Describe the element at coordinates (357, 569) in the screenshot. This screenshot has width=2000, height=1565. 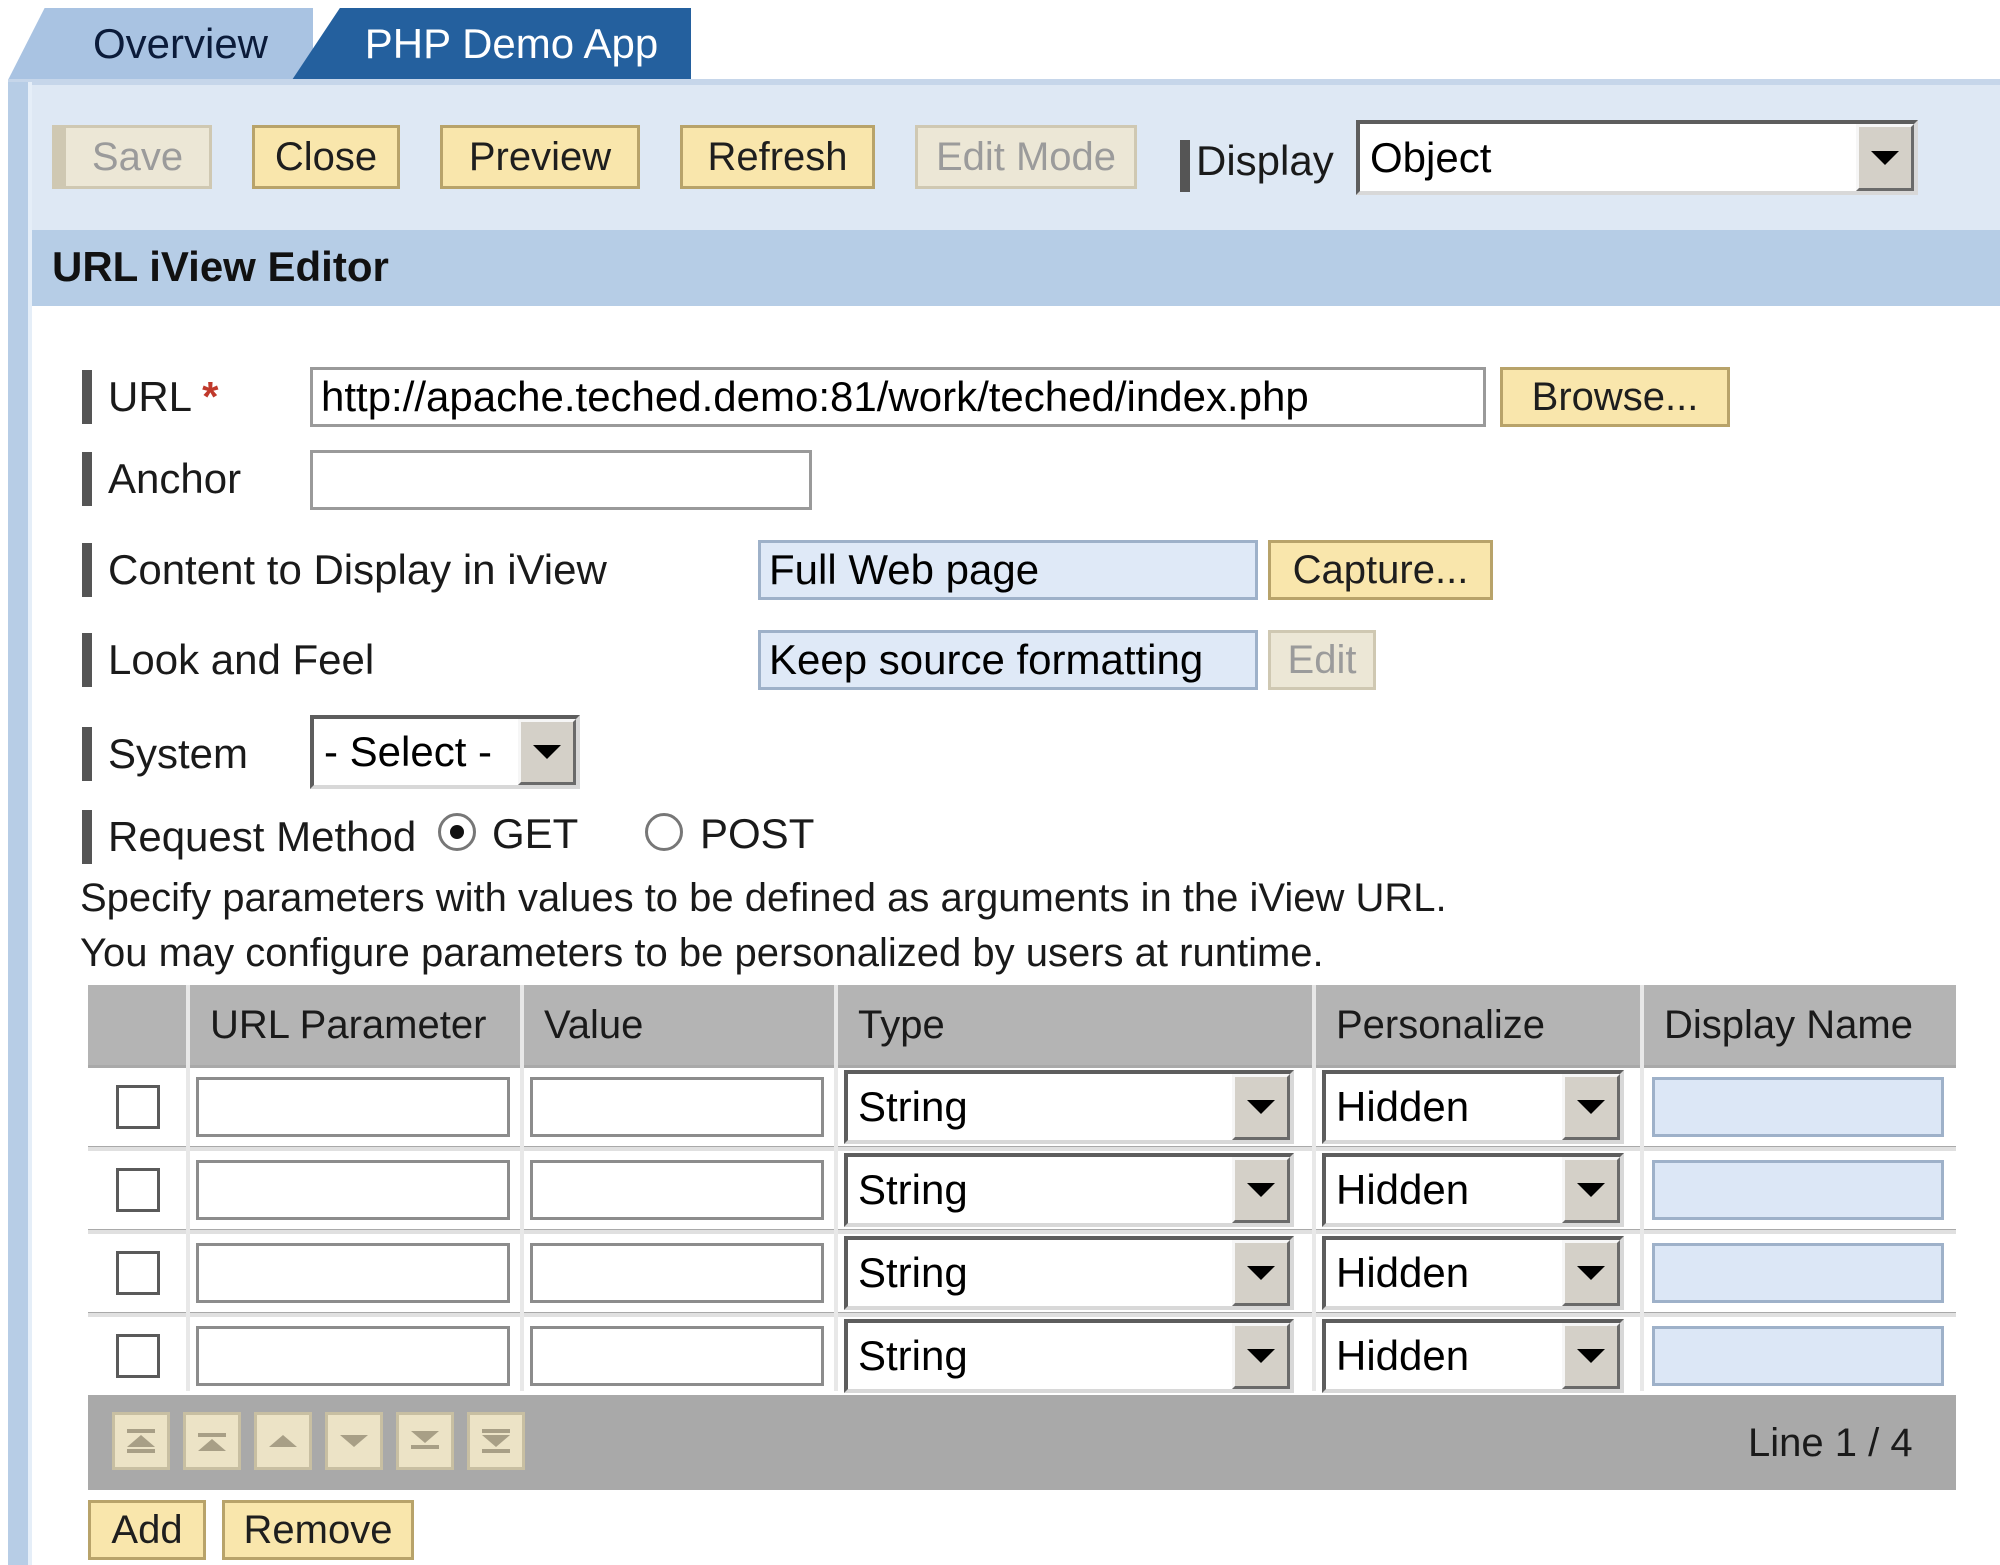
I see `content-label: Content to Display in iView` at that location.